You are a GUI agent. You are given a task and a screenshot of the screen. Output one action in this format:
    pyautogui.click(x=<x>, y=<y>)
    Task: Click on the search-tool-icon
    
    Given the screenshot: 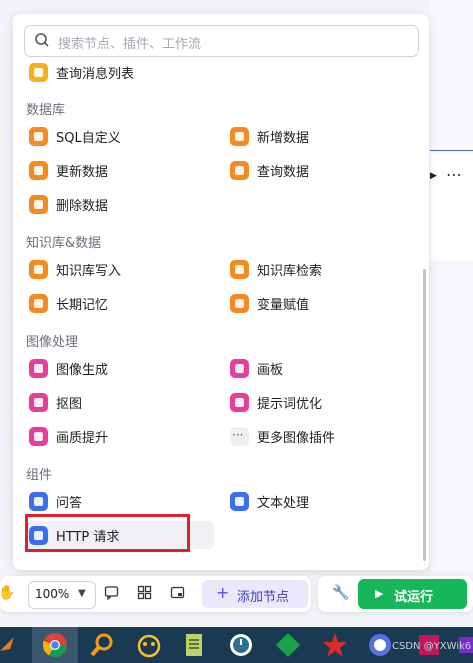 What is the action you would take?
    pyautogui.click(x=102, y=645)
    